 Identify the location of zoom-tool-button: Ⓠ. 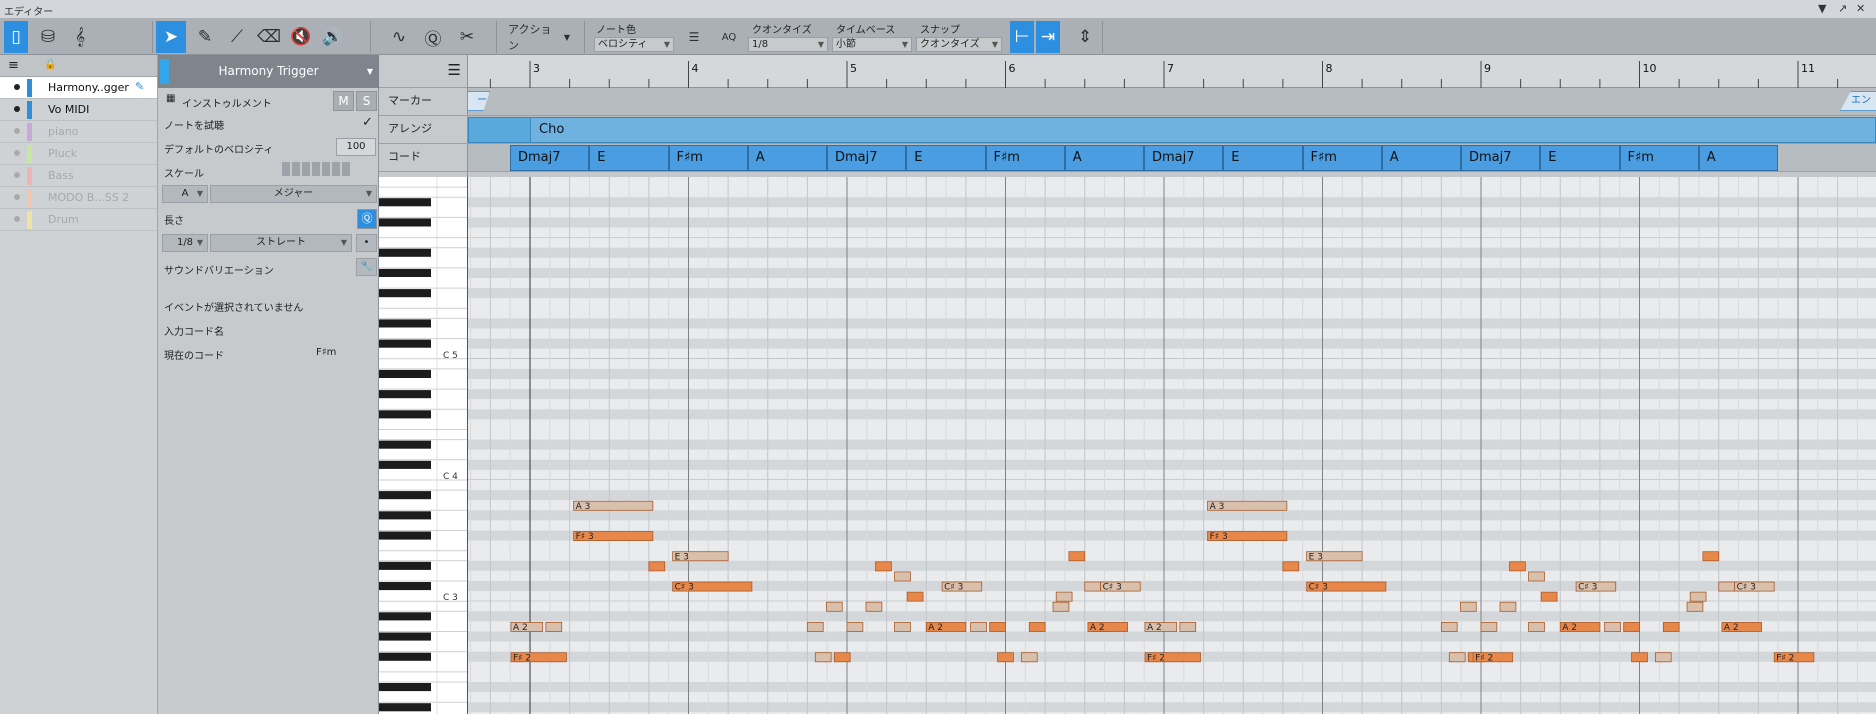
(433, 37).